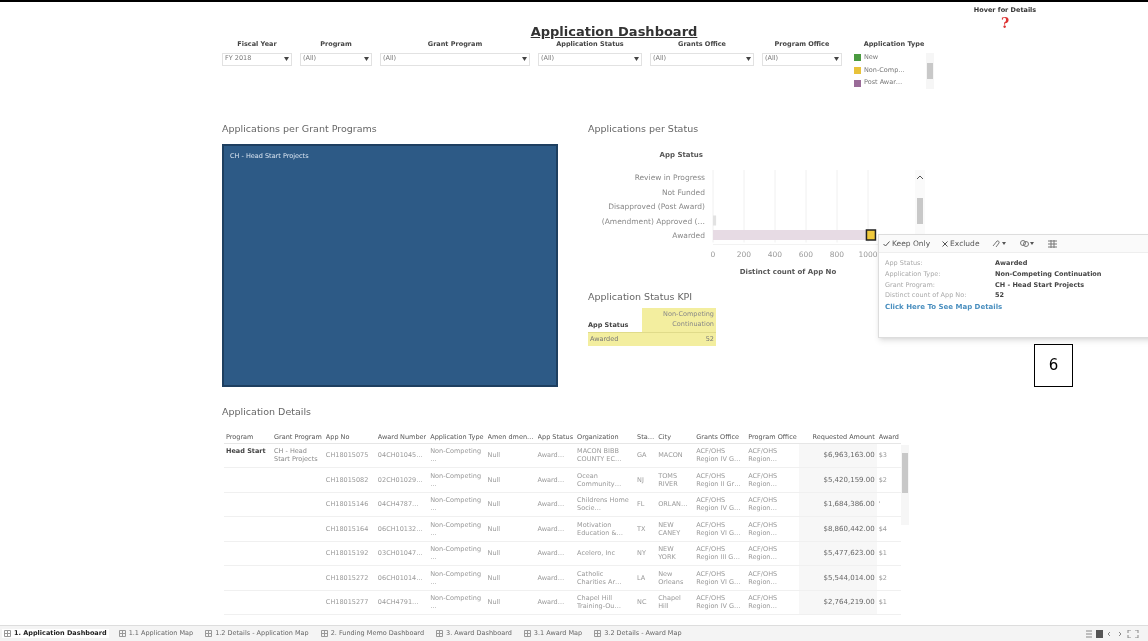  What do you see at coordinates (886, 243) in the screenshot?
I see `check-icon` at bounding box center [886, 243].